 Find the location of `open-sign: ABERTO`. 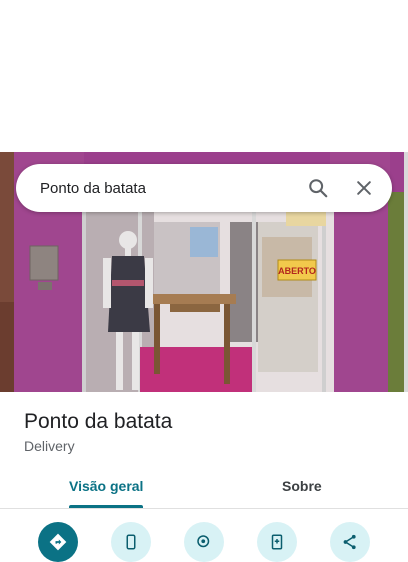

open-sign: ABERTO is located at coordinates (297, 271).